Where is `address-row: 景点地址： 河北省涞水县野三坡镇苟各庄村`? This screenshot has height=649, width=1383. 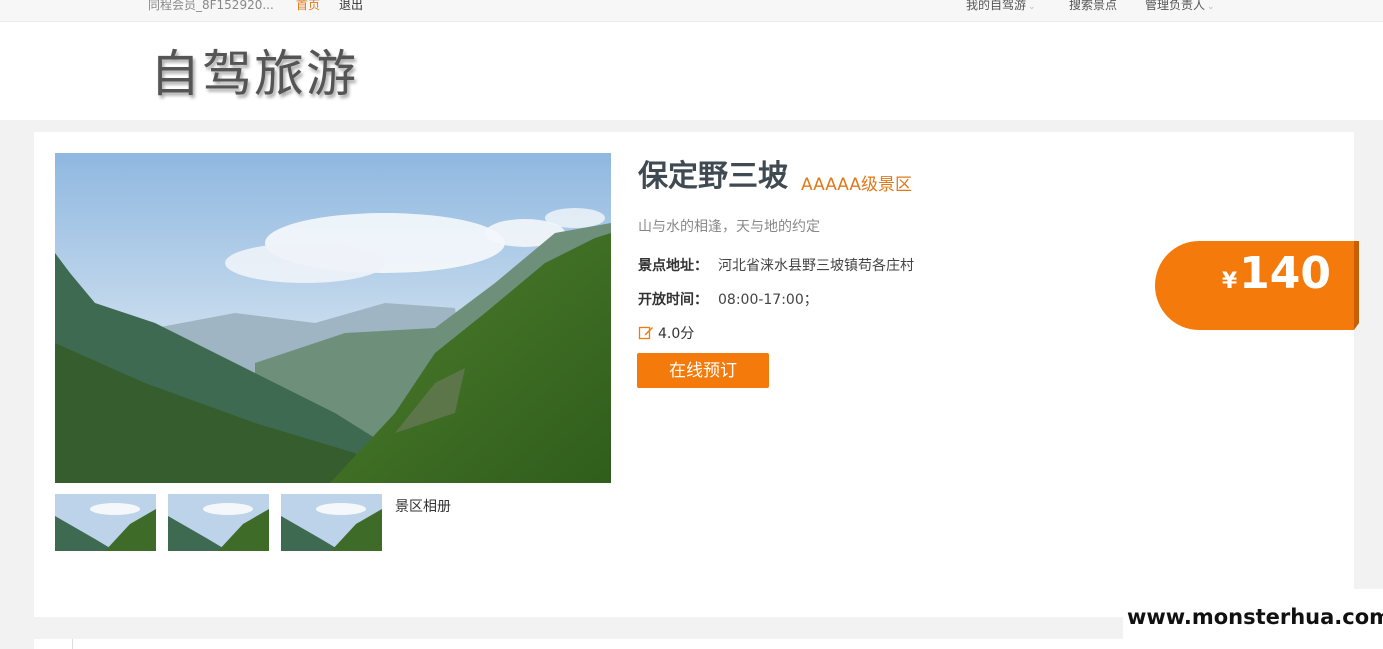 address-row: 景点地址： 河北省涞水县野三坡镇苟各庄村 is located at coordinates (776, 265).